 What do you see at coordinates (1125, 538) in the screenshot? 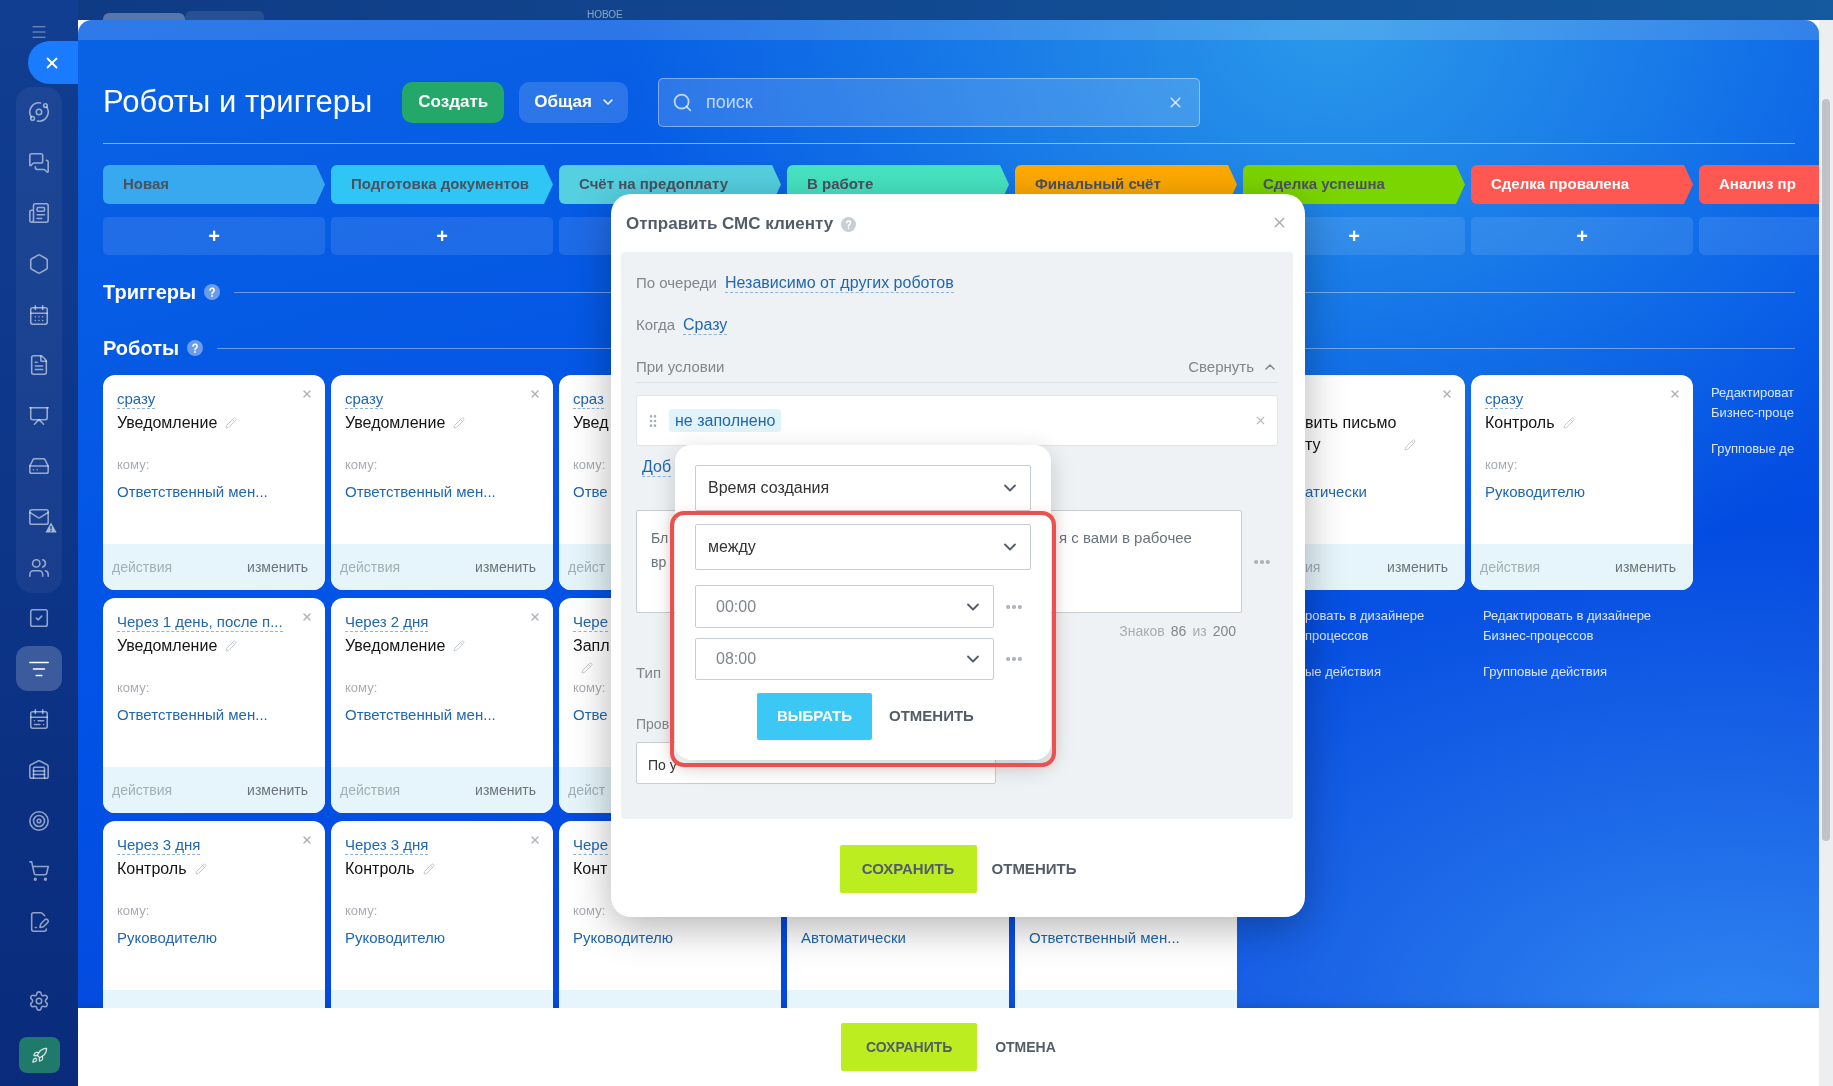
I see `message-text: я с вами в рабочее` at bounding box center [1125, 538].